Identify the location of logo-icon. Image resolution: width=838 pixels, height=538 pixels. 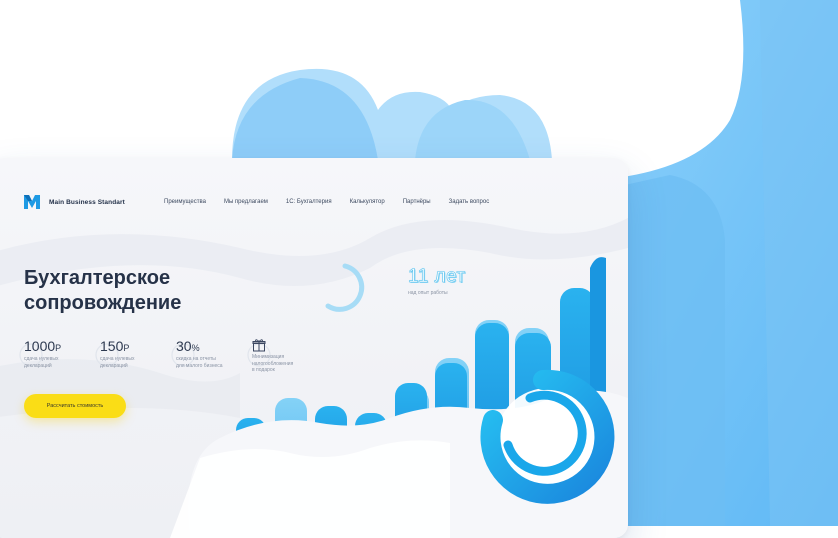
(32, 202).